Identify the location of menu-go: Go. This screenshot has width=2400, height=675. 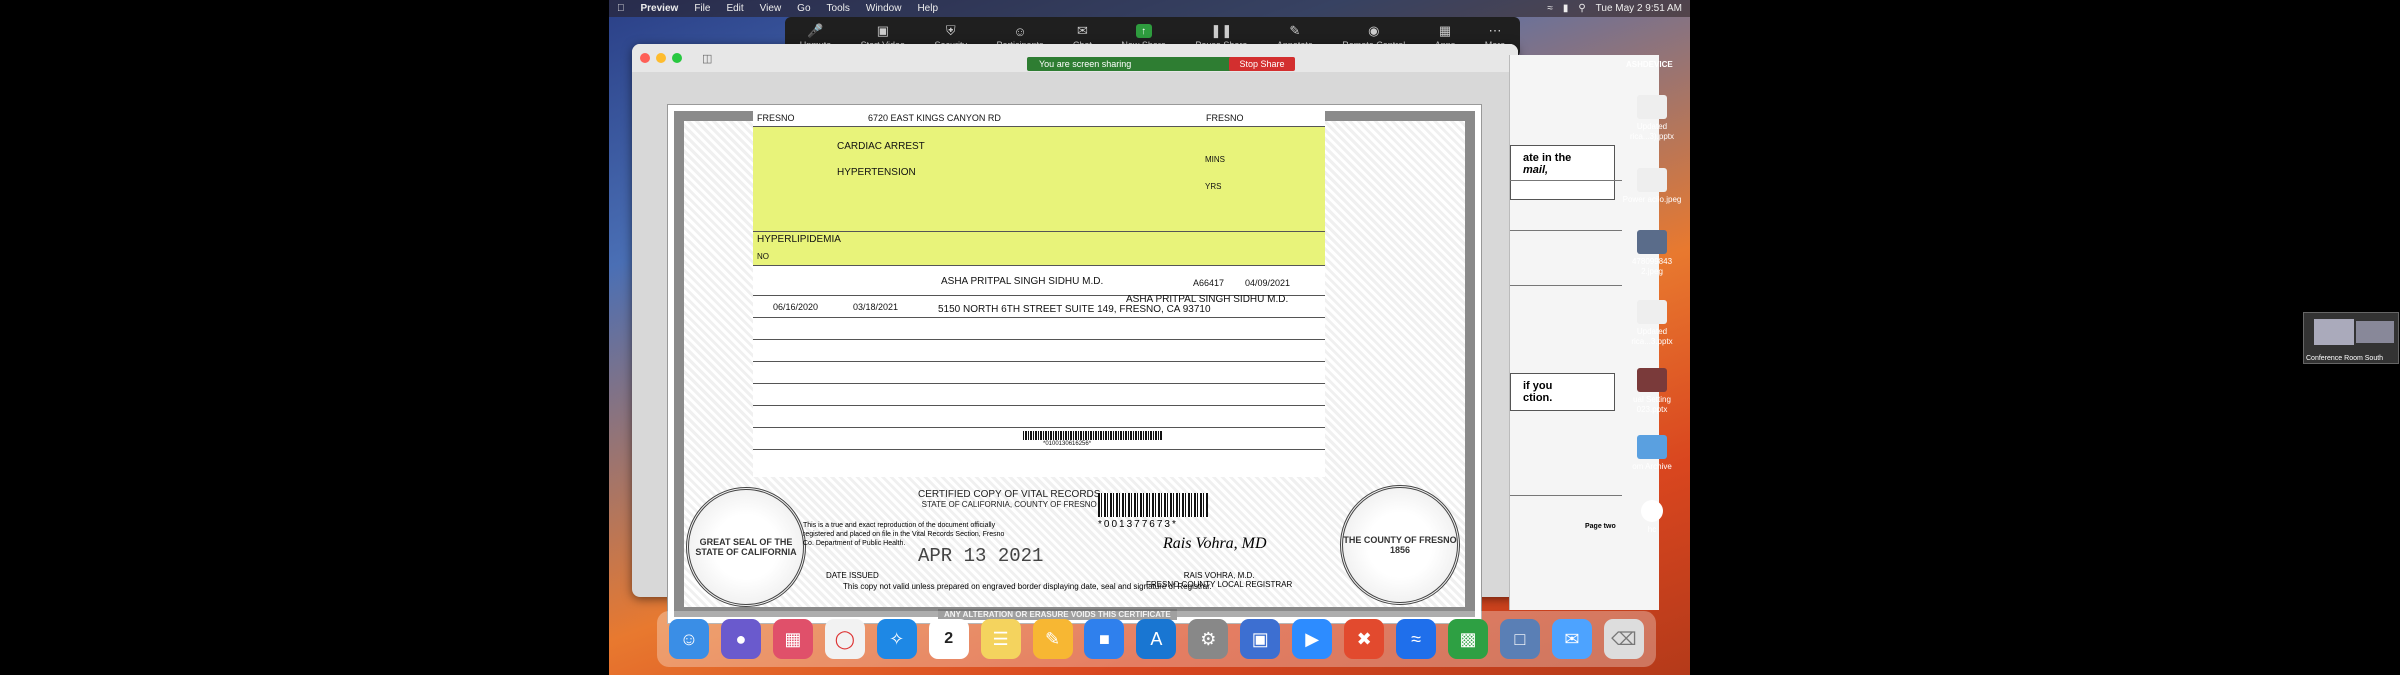
(803, 8).